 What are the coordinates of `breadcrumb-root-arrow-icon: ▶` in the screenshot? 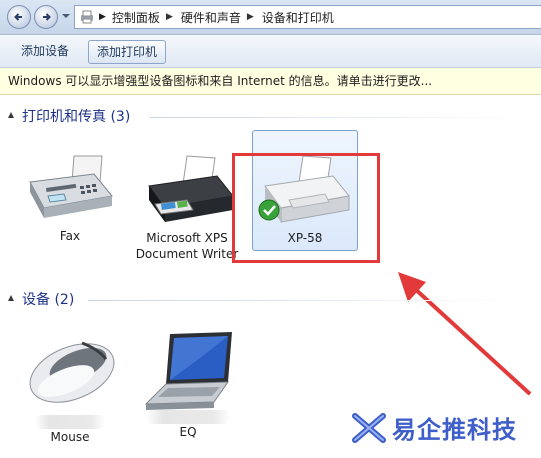 It's located at (102, 17).